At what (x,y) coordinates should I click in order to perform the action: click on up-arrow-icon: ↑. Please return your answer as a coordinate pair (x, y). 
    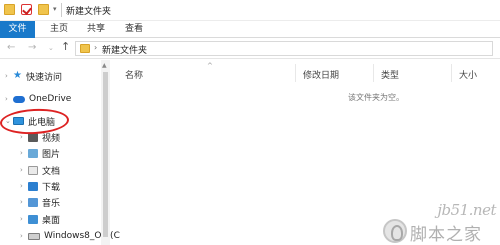
    Looking at the image, I should click on (65, 46).